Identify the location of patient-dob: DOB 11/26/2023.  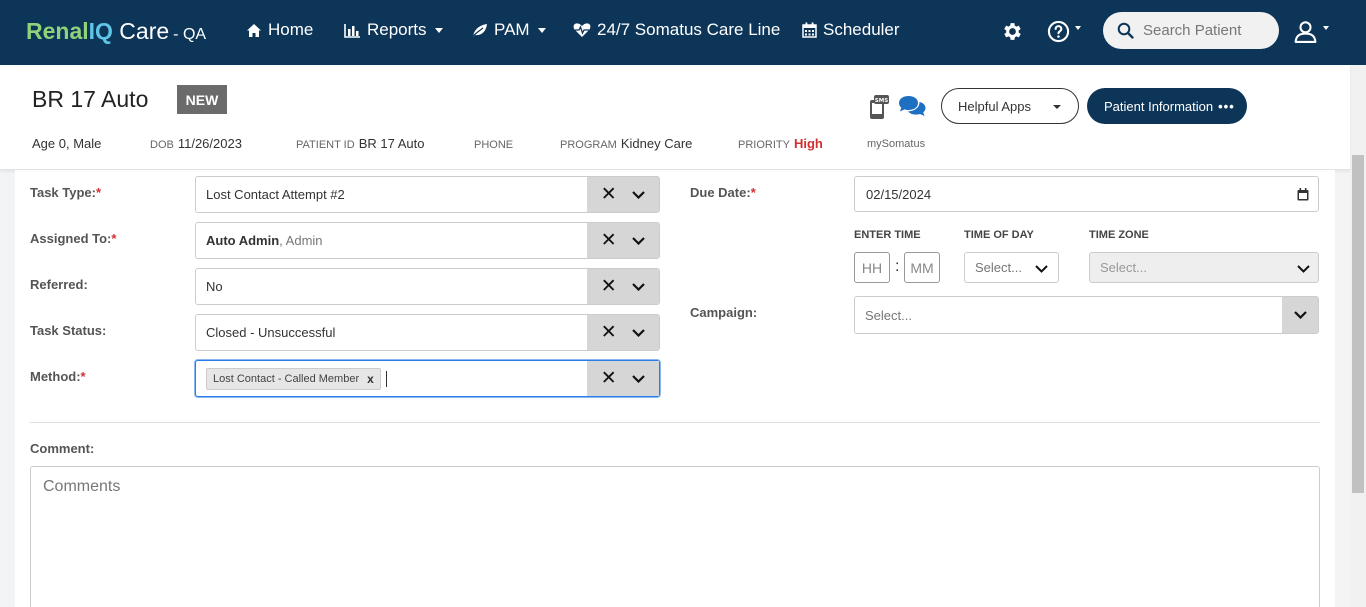
(196, 143).